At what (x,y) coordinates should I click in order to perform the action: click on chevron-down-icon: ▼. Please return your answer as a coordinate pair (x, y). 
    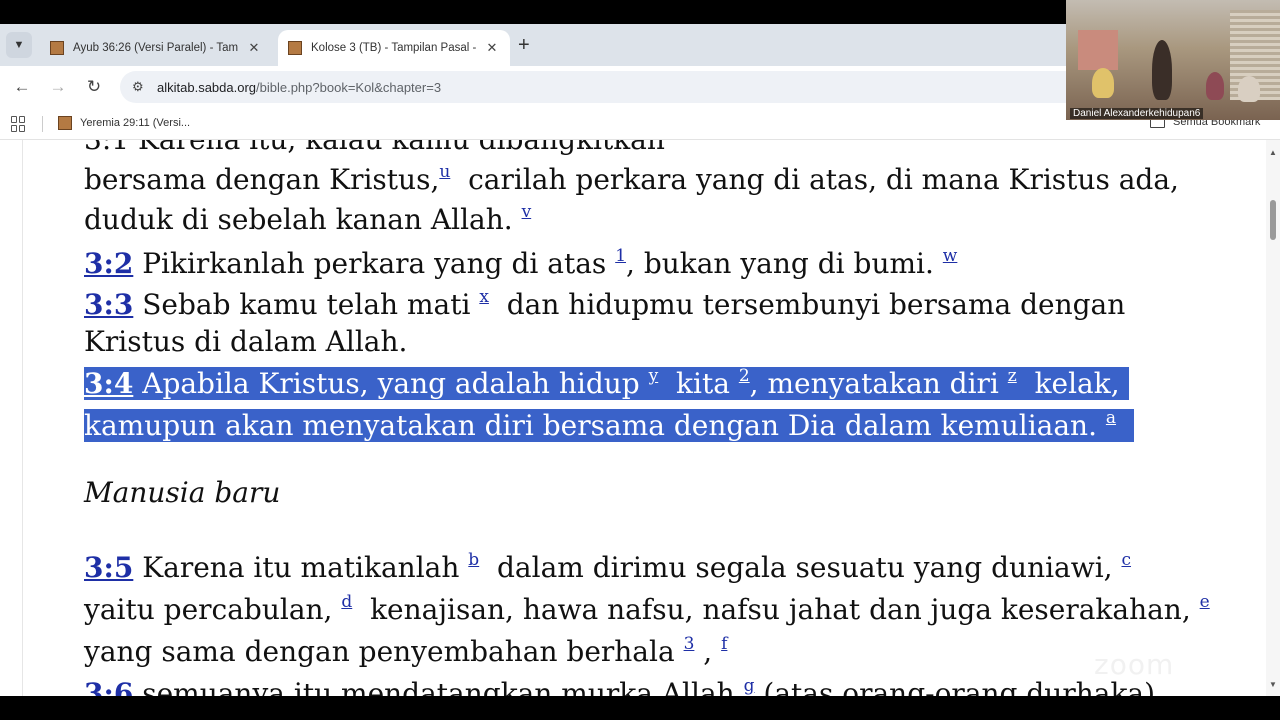
    Looking at the image, I should click on (19, 45).